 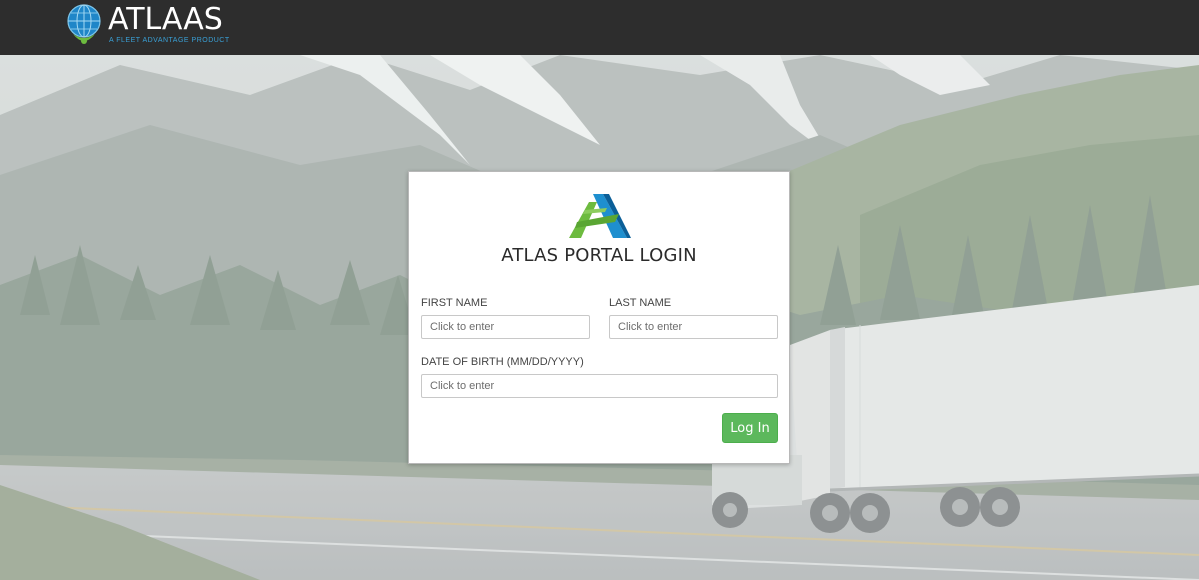 I want to click on date-of-birth-label: DATE OF BIRTH (MM/DD/YYYY), so click(x=502, y=362).